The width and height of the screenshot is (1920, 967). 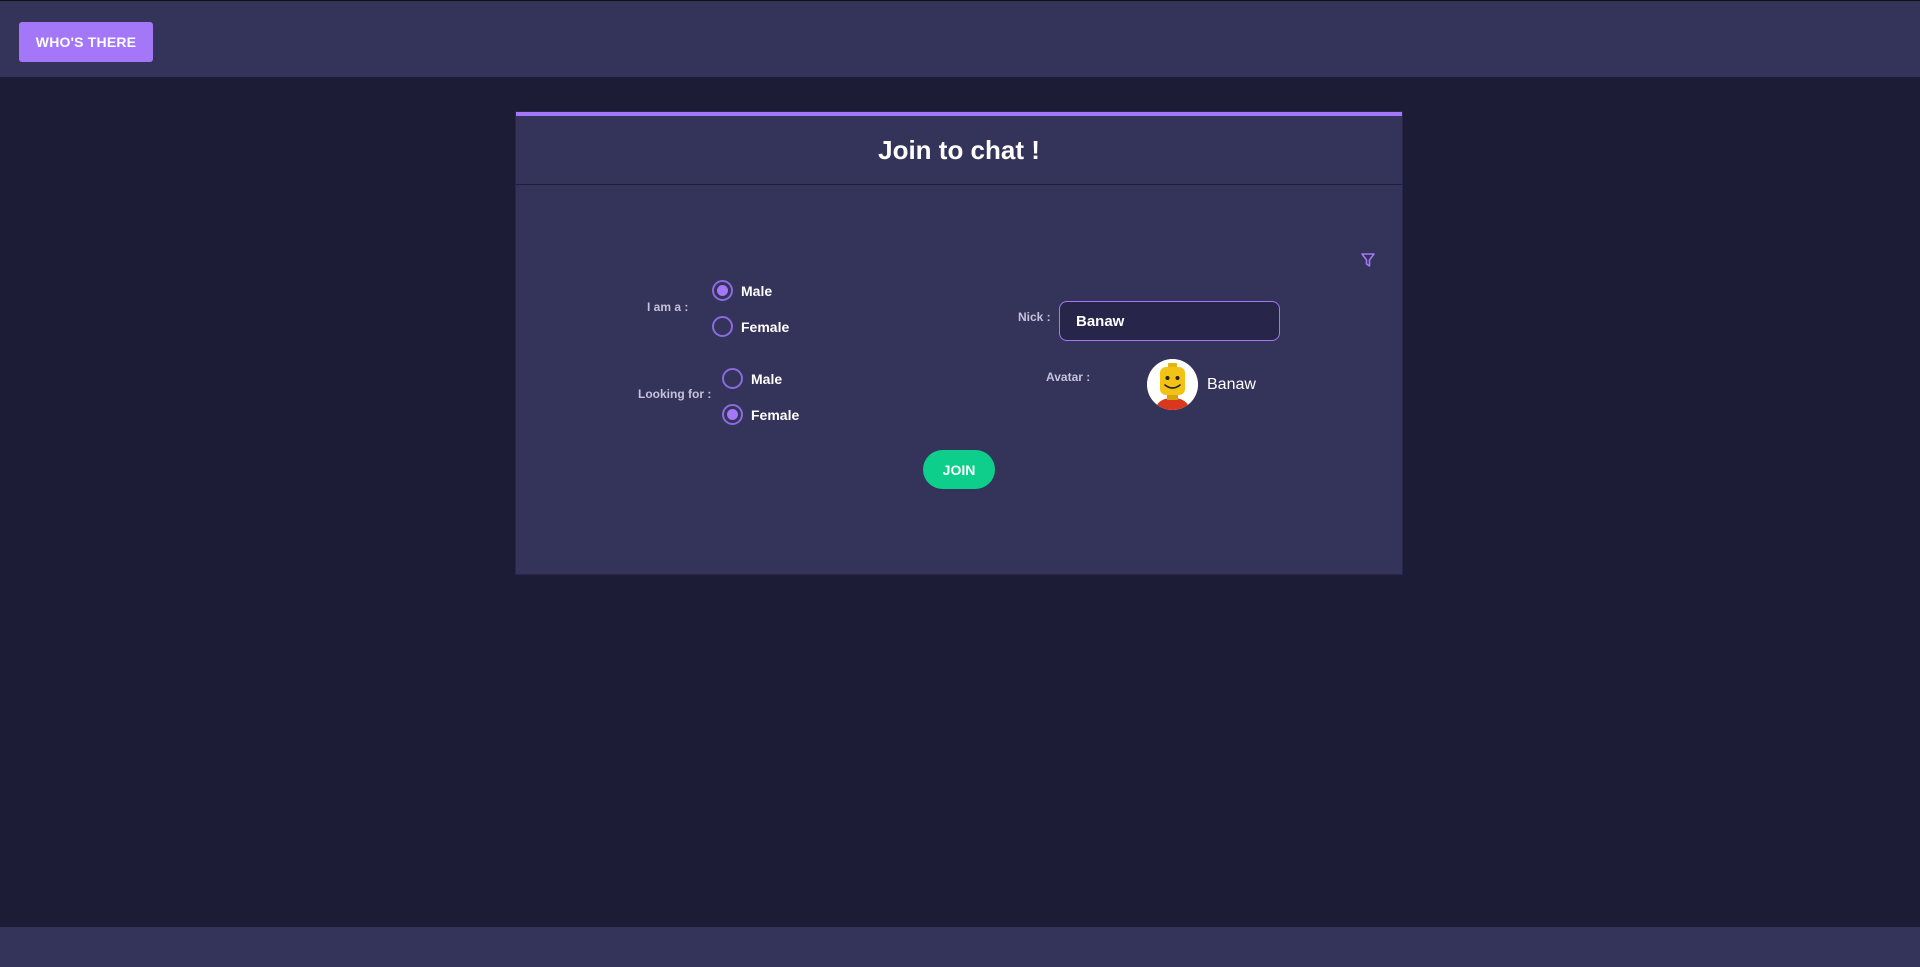 I want to click on top-navbar: WHO'S THERE, so click(x=960, y=38).